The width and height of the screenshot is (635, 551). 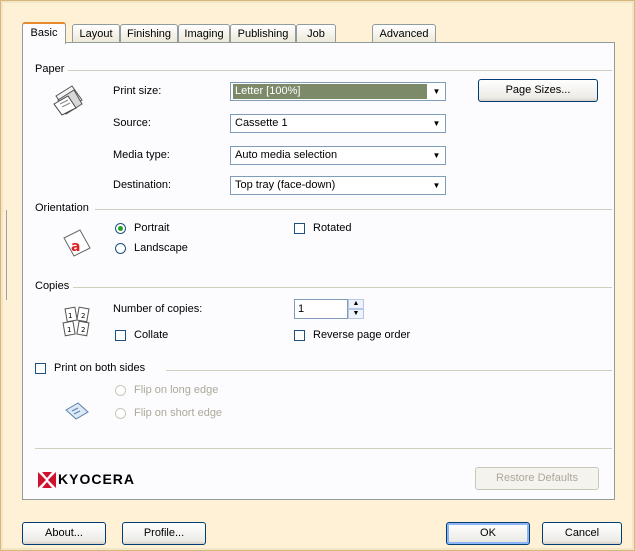 What do you see at coordinates (142, 185) in the screenshot?
I see `destination-label: Destination:` at bounding box center [142, 185].